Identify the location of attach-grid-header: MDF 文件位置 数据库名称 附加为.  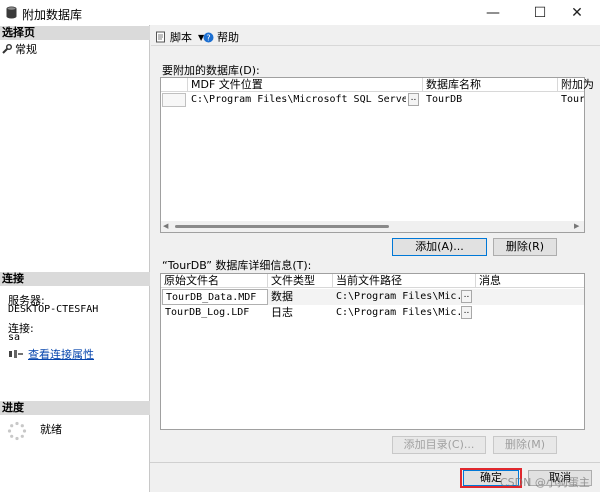
(377, 85).